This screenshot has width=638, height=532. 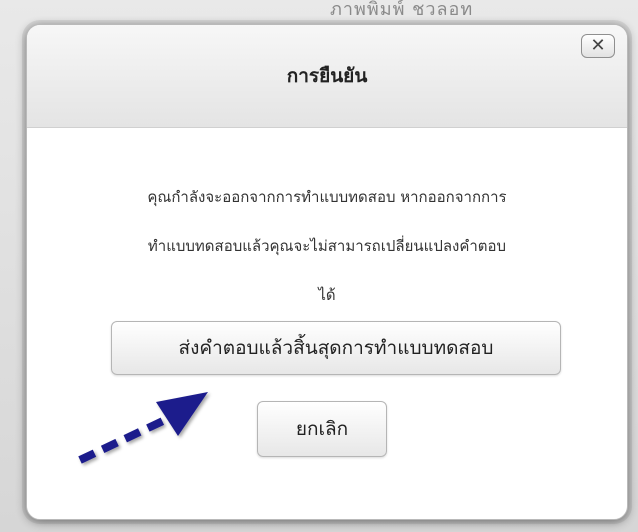 I want to click on close-button: ✕, so click(x=598, y=46).